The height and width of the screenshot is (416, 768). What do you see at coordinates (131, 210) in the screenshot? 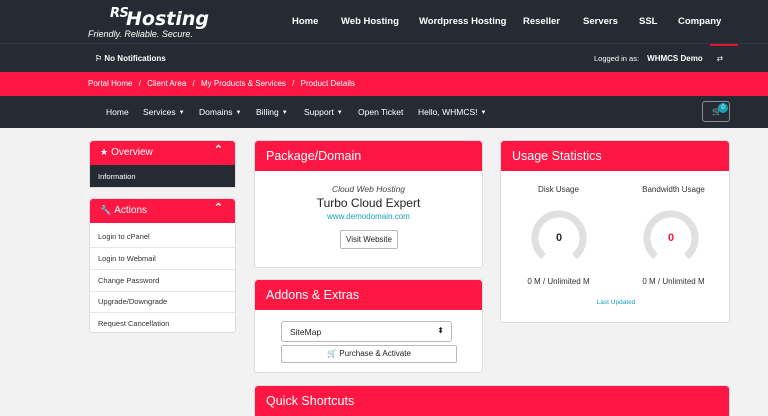
I see `actions-title: Actions` at bounding box center [131, 210].